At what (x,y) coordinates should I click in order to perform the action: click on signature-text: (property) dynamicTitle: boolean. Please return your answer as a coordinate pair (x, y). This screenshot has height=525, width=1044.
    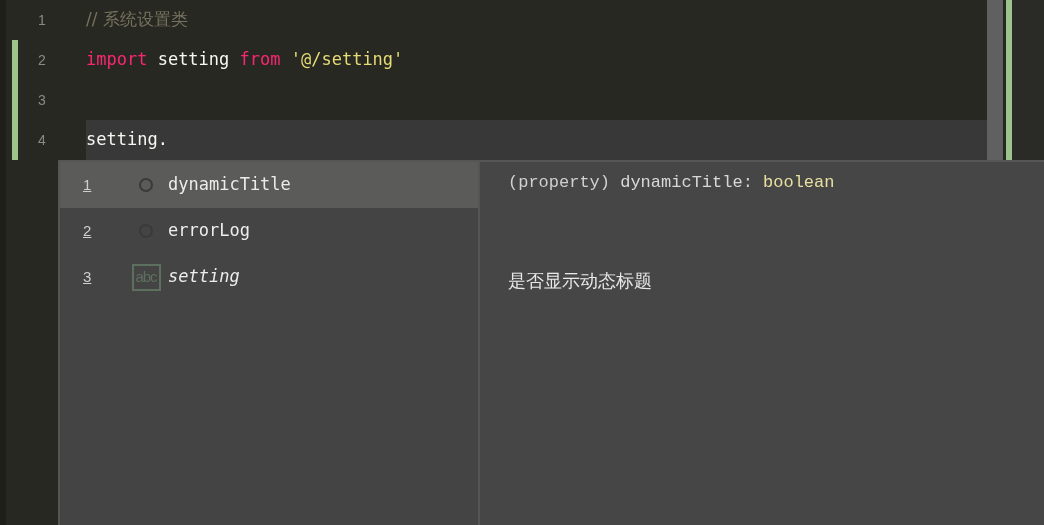
    Looking at the image, I should click on (672, 183).